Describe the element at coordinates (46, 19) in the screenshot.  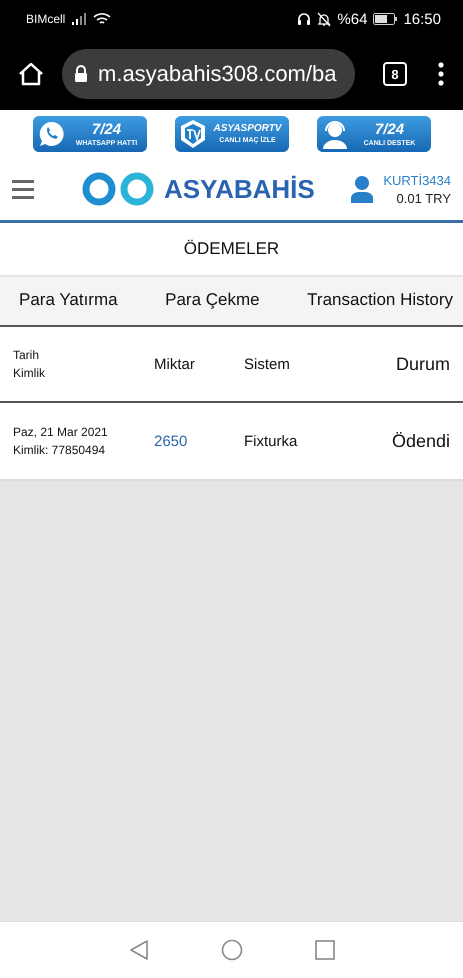
I see `carrier-name: BIMcell` at that location.